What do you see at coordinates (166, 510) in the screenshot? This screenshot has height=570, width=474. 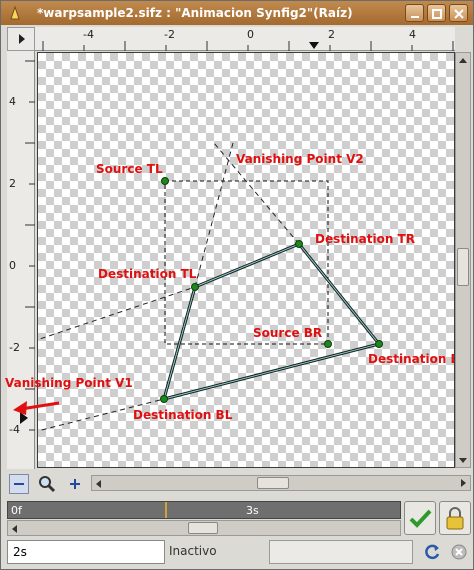 I see `time-cursor` at bounding box center [166, 510].